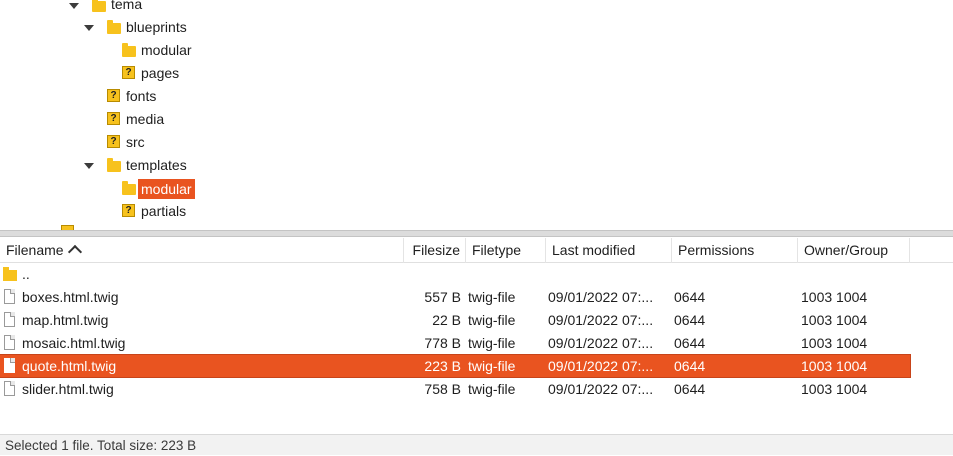  I want to click on file-size: 22 B, so click(446, 320).